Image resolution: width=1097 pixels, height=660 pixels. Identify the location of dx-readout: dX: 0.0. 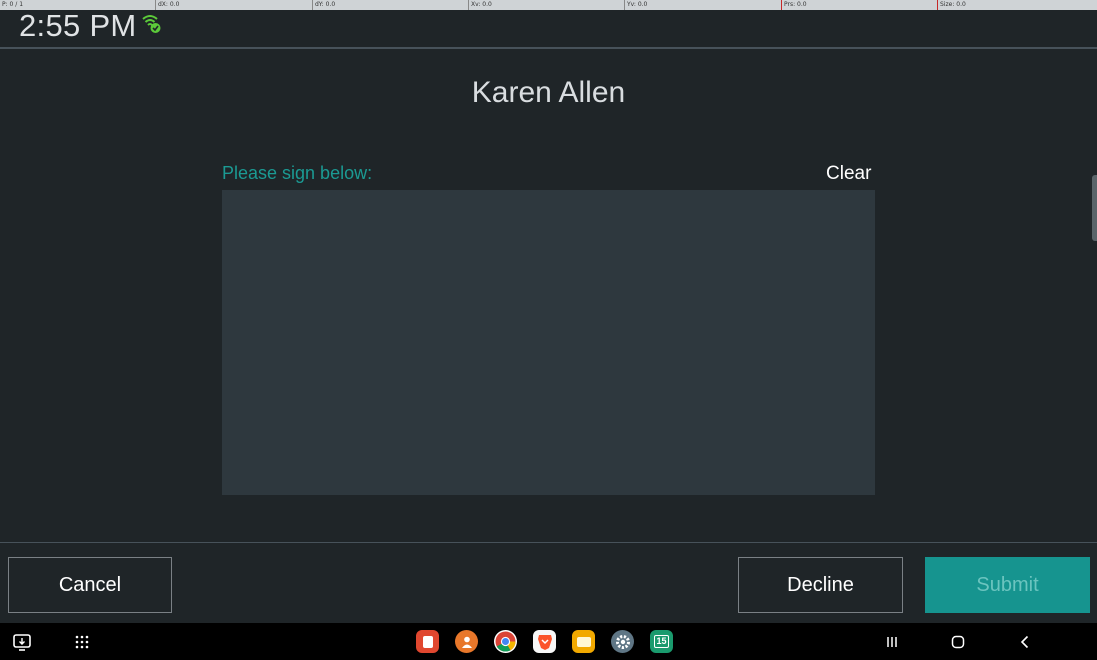
(167, 5).